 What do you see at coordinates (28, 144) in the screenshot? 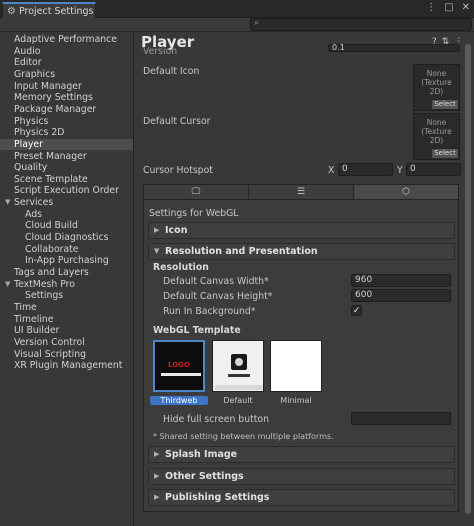
I see `sidebar-item-label: Player` at bounding box center [28, 144].